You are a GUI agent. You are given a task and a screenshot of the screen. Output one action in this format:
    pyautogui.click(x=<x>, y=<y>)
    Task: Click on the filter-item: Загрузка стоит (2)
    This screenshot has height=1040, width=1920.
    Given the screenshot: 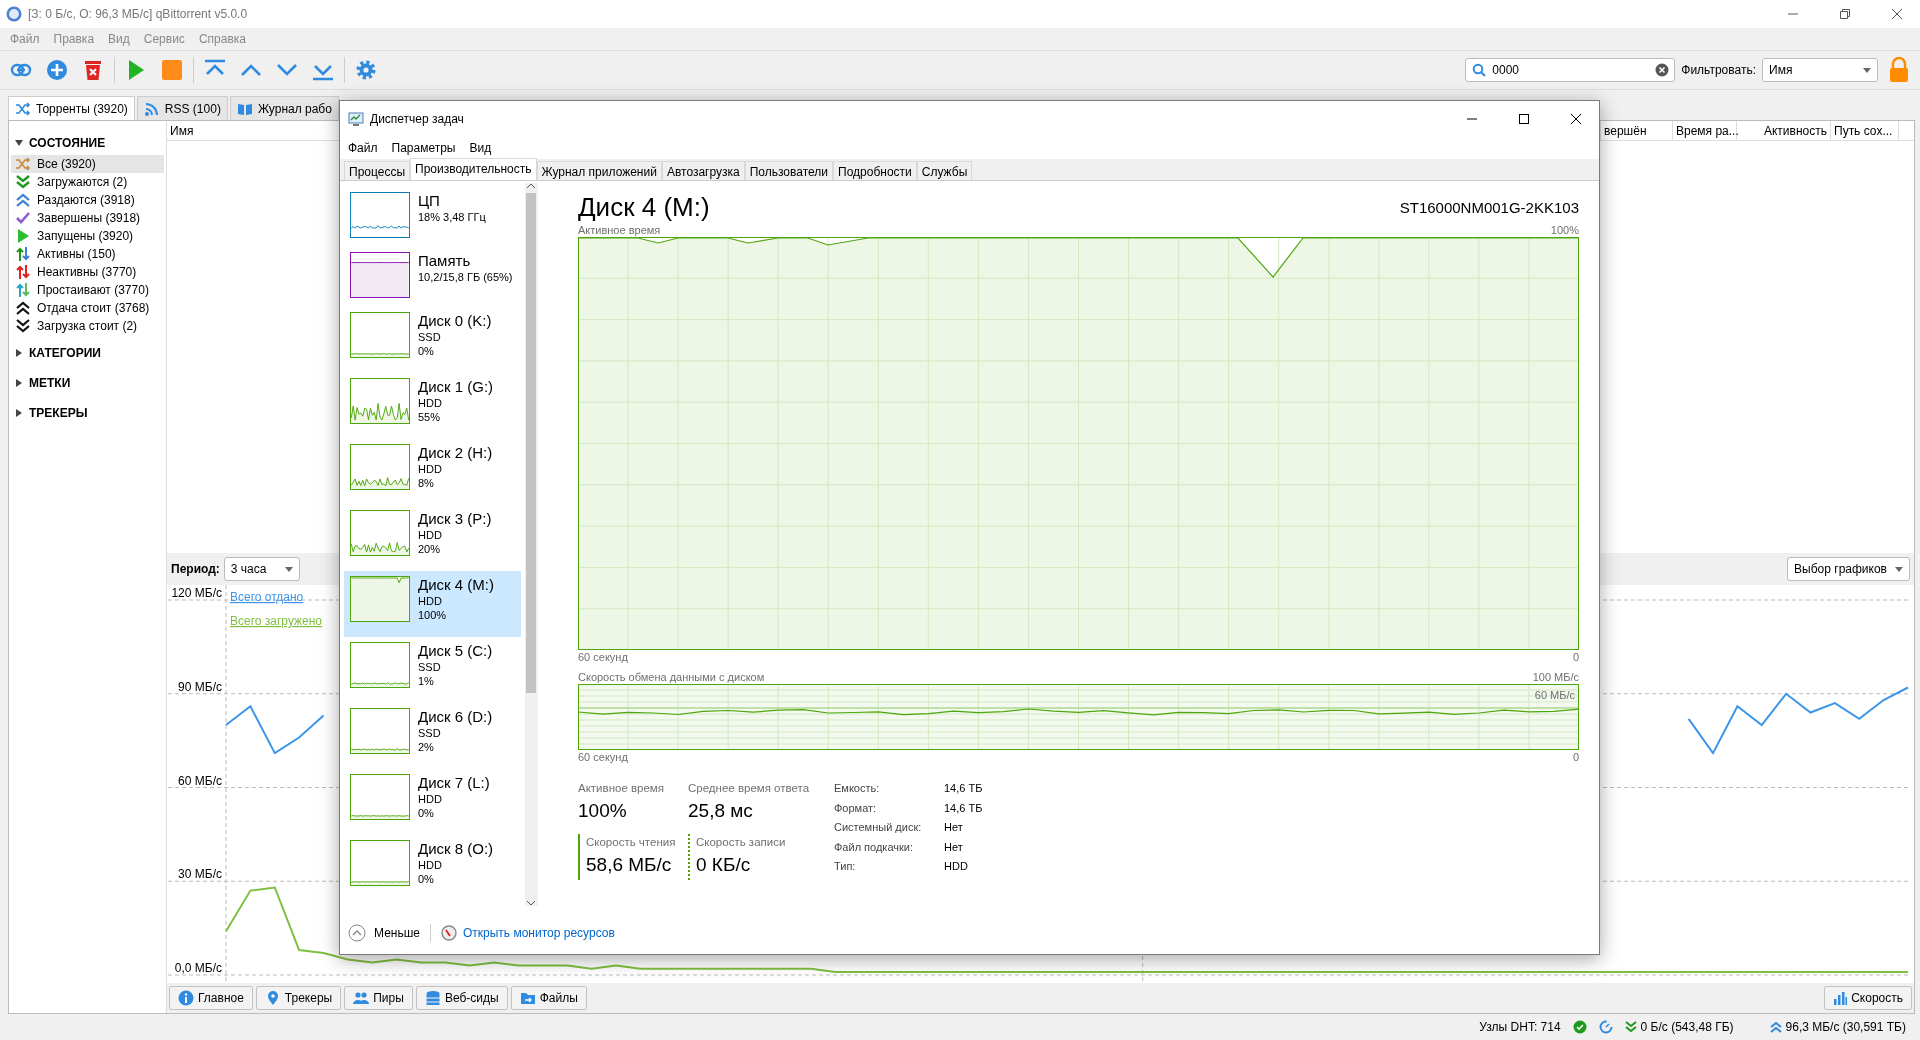 What is the action you would take?
    pyautogui.click(x=87, y=326)
    